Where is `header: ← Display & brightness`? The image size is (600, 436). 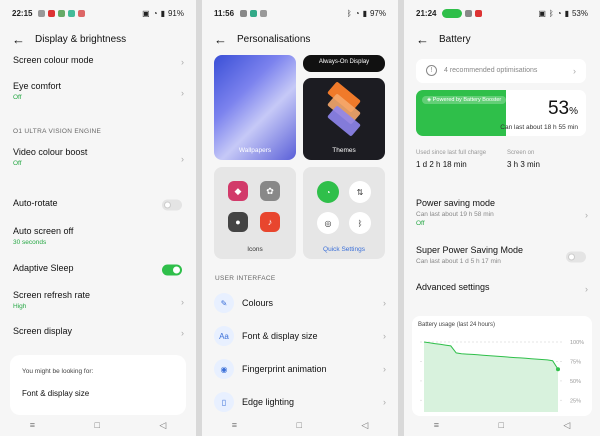 header: ← Display & brightness is located at coordinates (98, 39).